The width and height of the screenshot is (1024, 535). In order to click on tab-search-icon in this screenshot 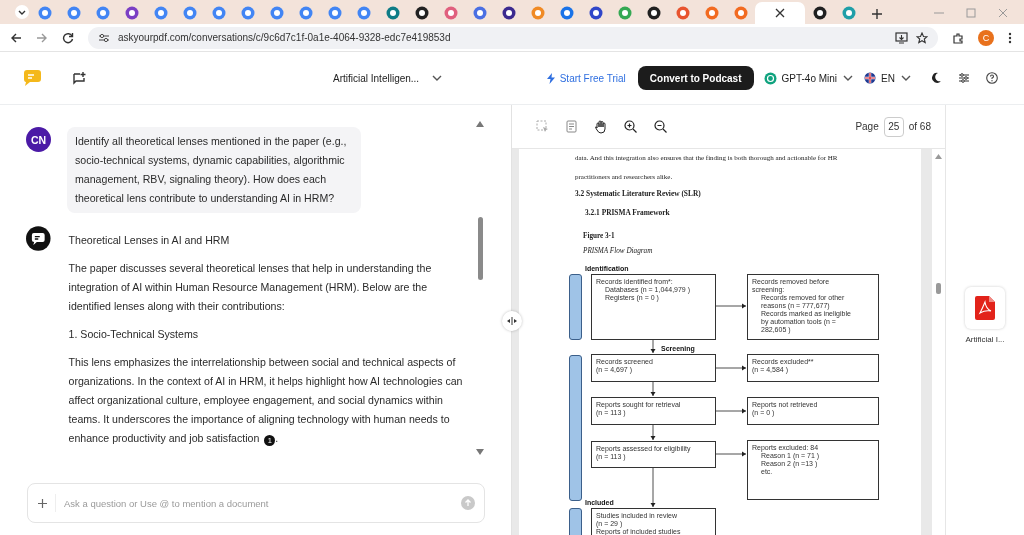, I will do `click(22, 12)`.